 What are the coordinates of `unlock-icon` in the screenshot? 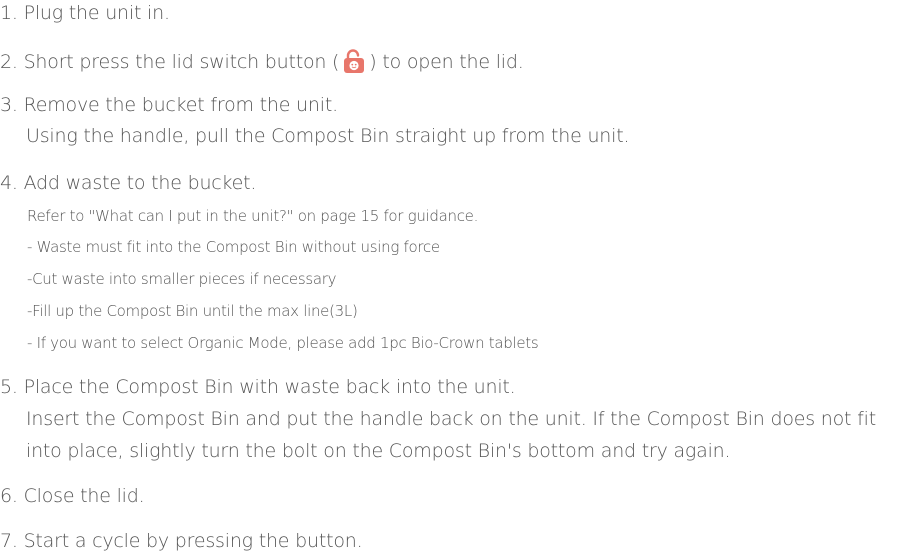 It's located at (354, 61).